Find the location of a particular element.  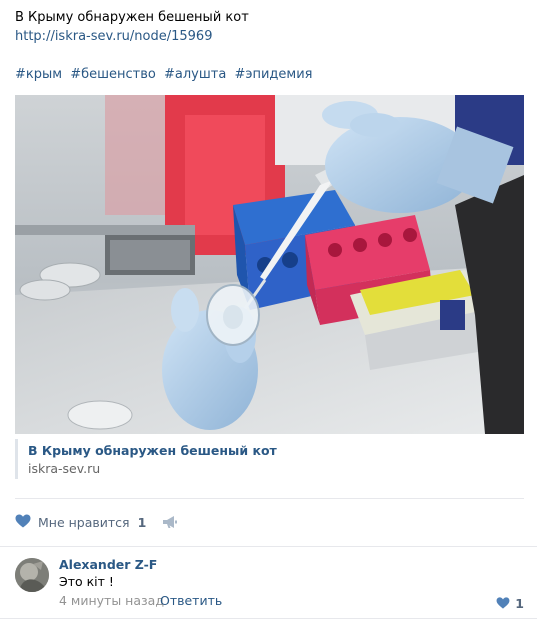

post-actions: Мне нравится 1 is located at coordinates (96, 522).